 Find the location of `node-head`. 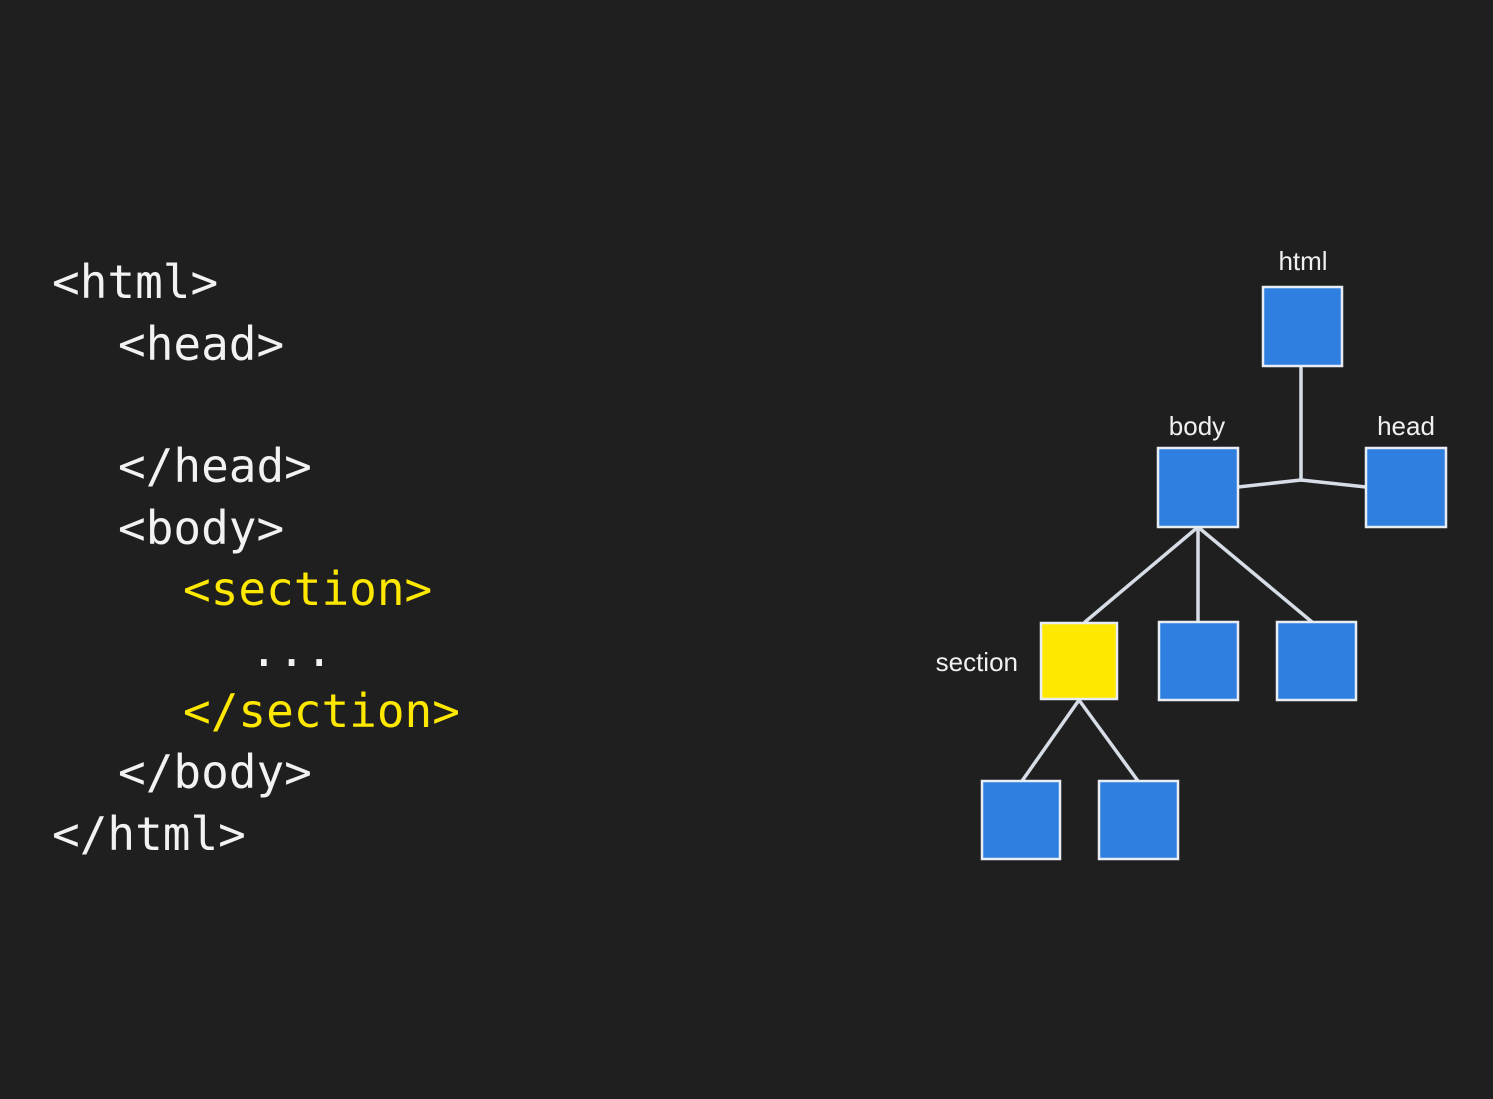

node-head is located at coordinates (1406, 487).